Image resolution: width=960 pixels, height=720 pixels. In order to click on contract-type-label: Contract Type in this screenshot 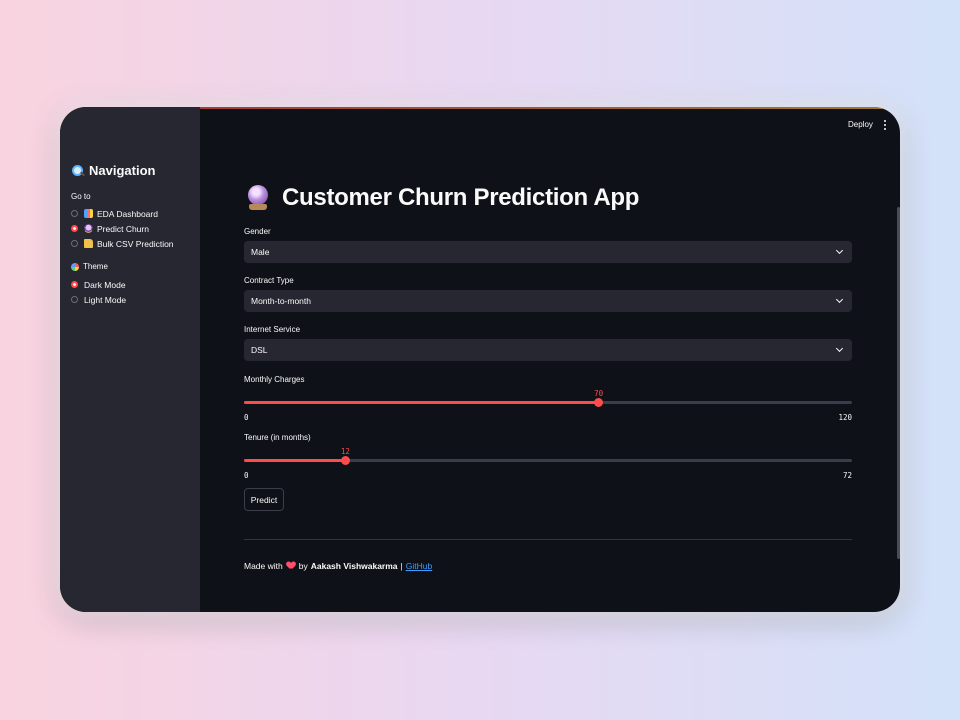, I will do `click(269, 280)`.